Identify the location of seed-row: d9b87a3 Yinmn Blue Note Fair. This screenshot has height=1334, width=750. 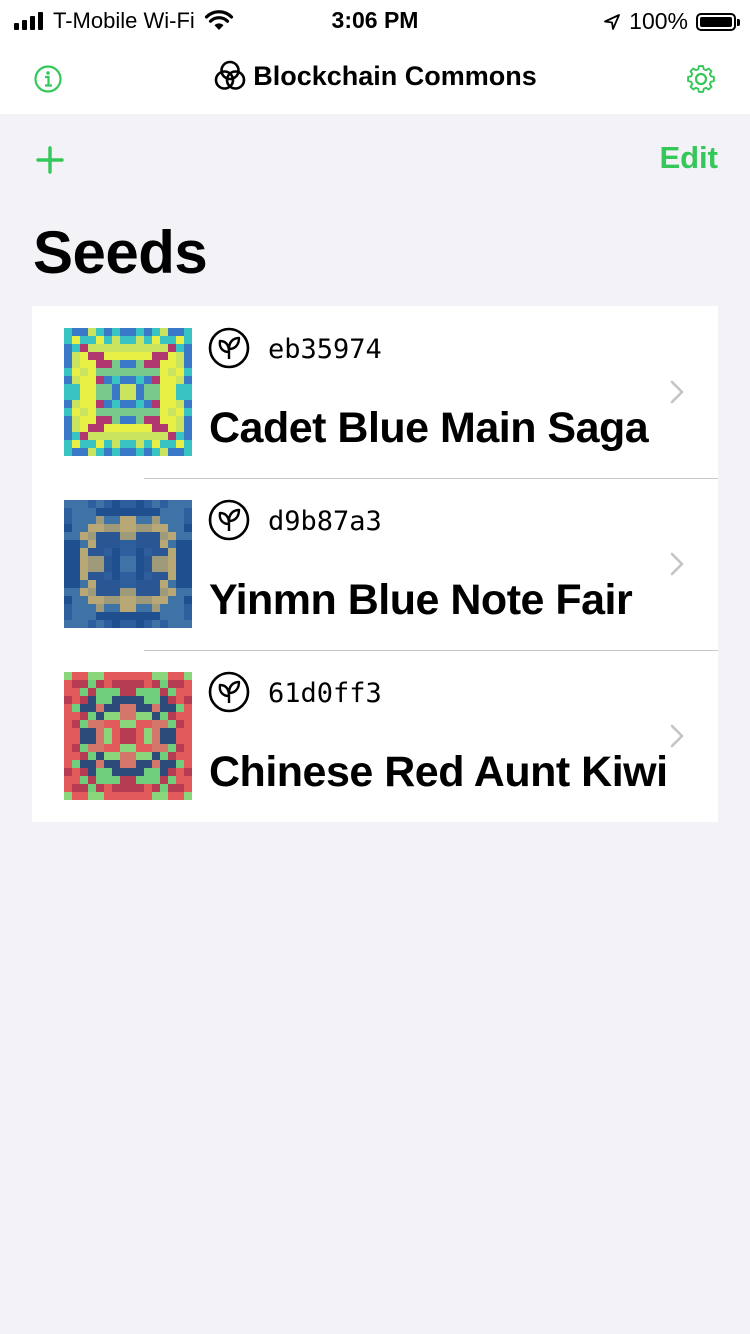
(375, 564).